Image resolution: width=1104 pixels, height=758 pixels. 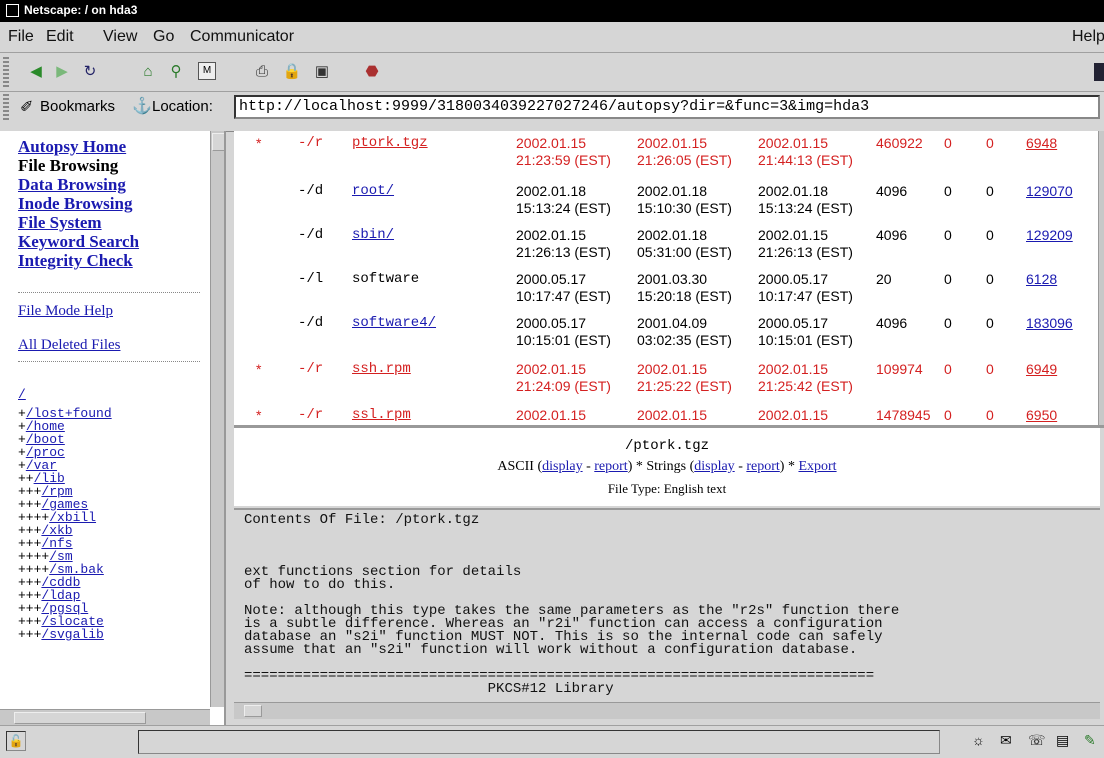 What do you see at coordinates (805, 288) in the screenshot?
I see `changed-time: 2000.05.17 10:17:47 (EST)` at bounding box center [805, 288].